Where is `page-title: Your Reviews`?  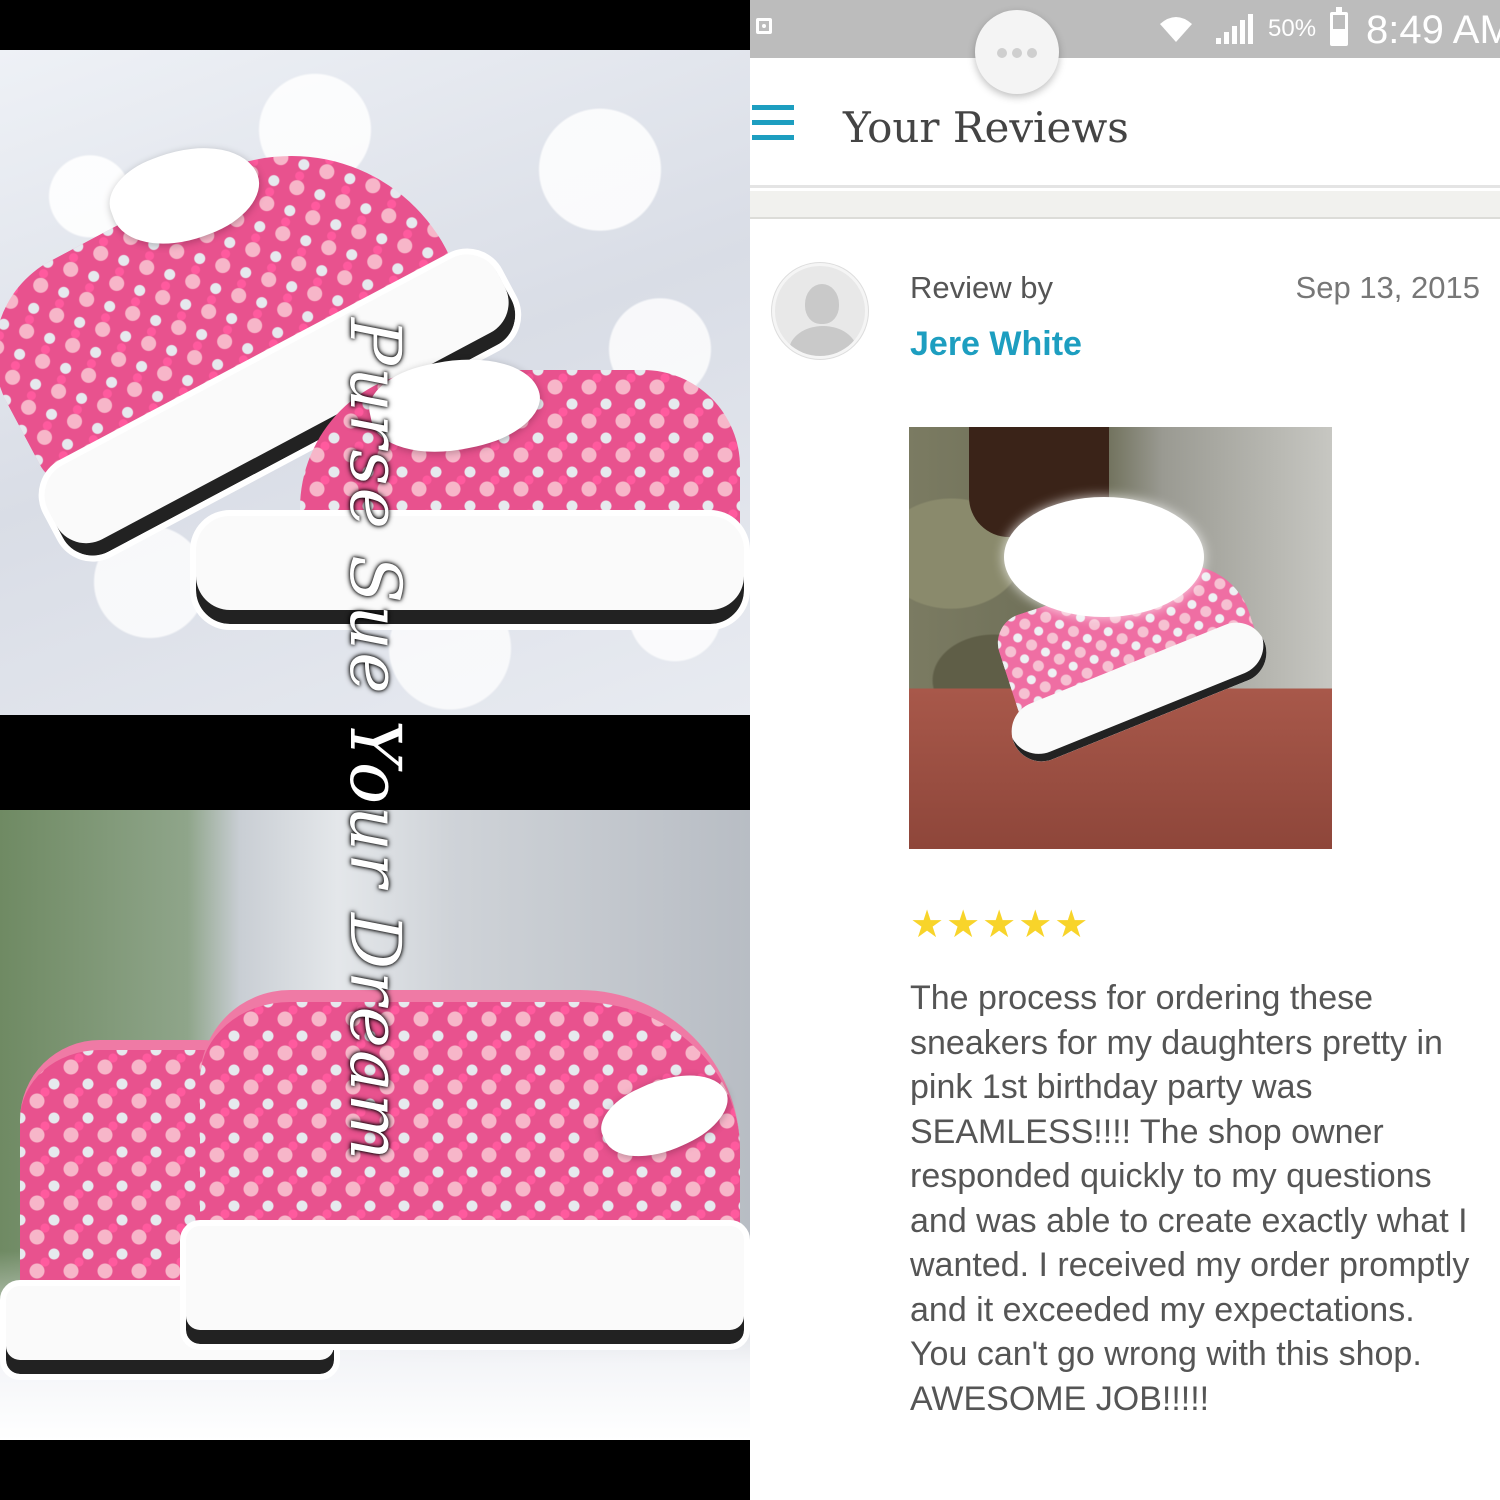 page-title: Your Reviews is located at coordinates (986, 127).